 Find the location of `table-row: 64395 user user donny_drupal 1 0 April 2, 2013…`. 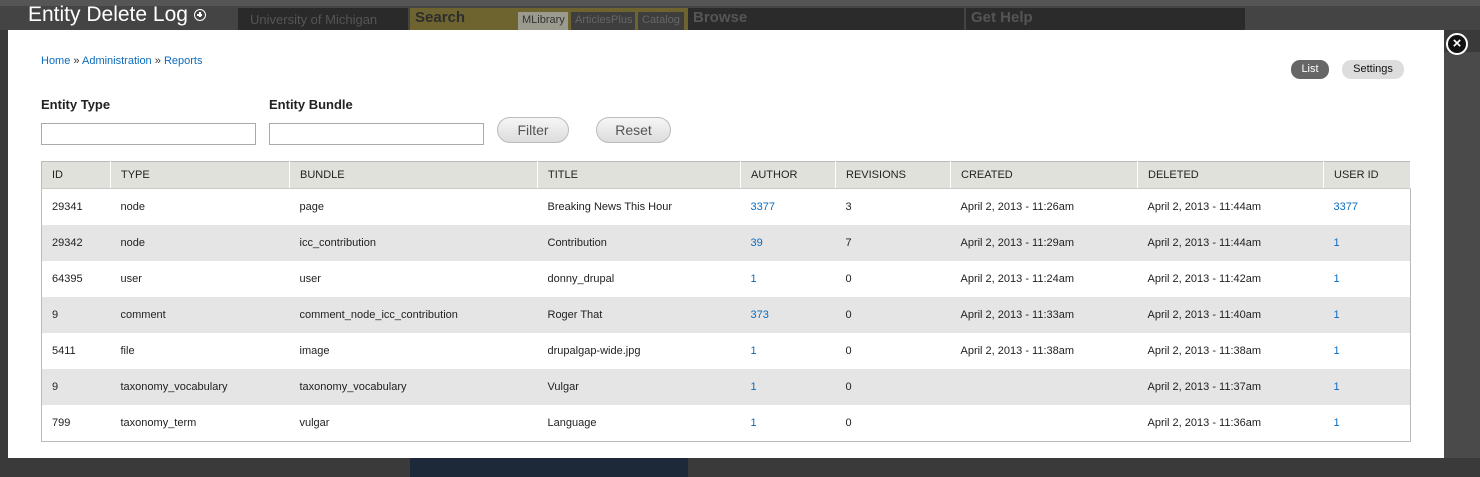

table-row: 64395 user user donny_drupal 1 0 April 2, 2013… is located at coordinates (726, 279).